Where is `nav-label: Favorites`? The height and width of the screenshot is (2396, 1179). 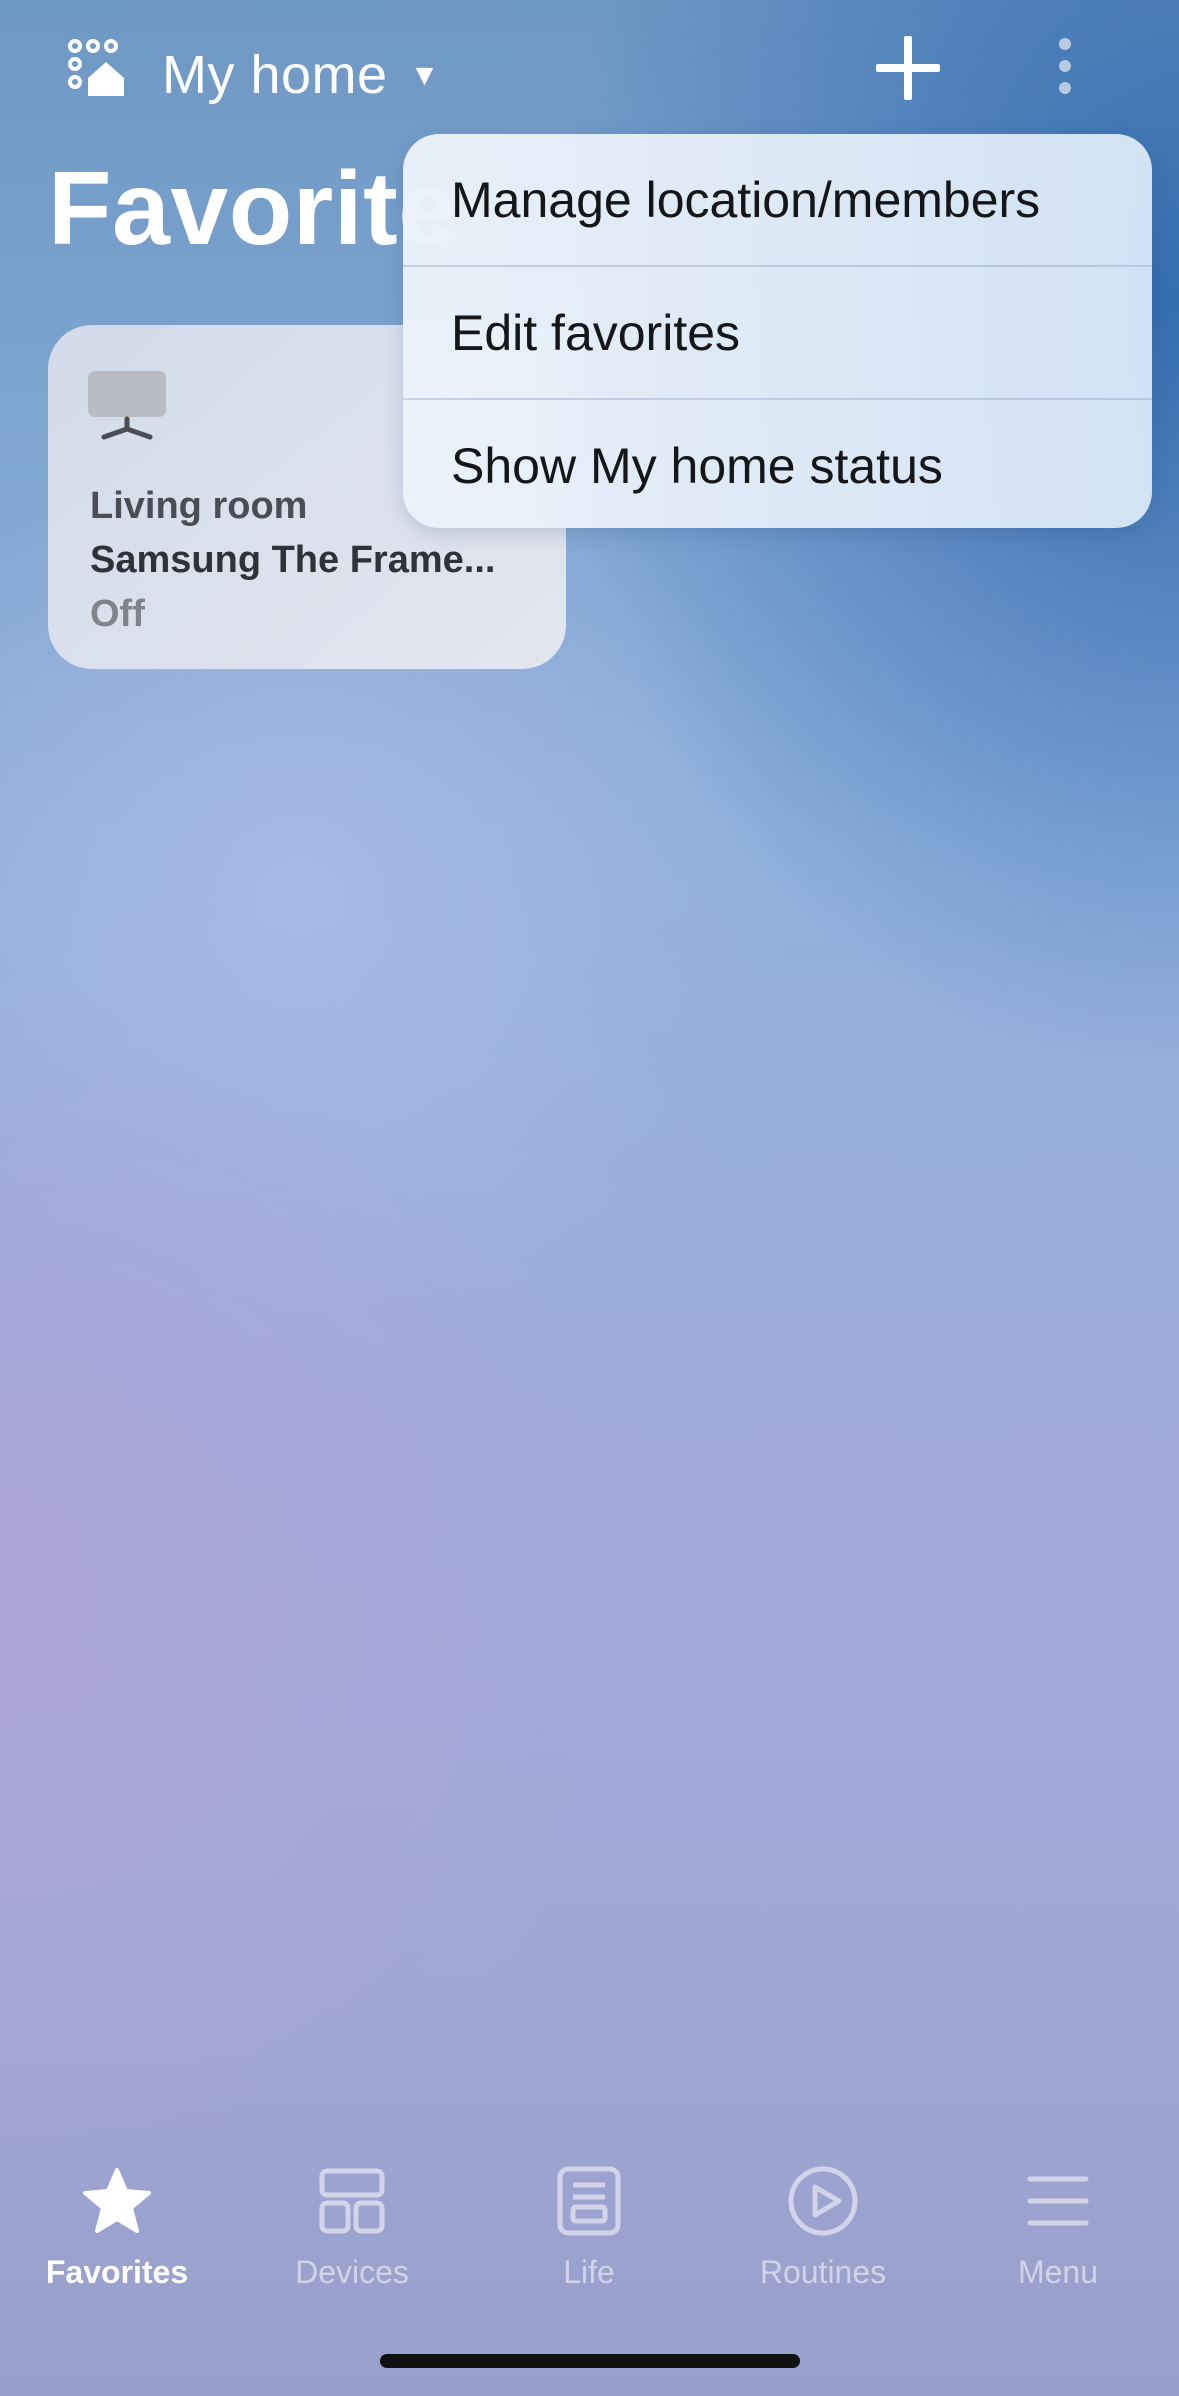
nav-label: Favorites is located at coordinates (117, 2272).